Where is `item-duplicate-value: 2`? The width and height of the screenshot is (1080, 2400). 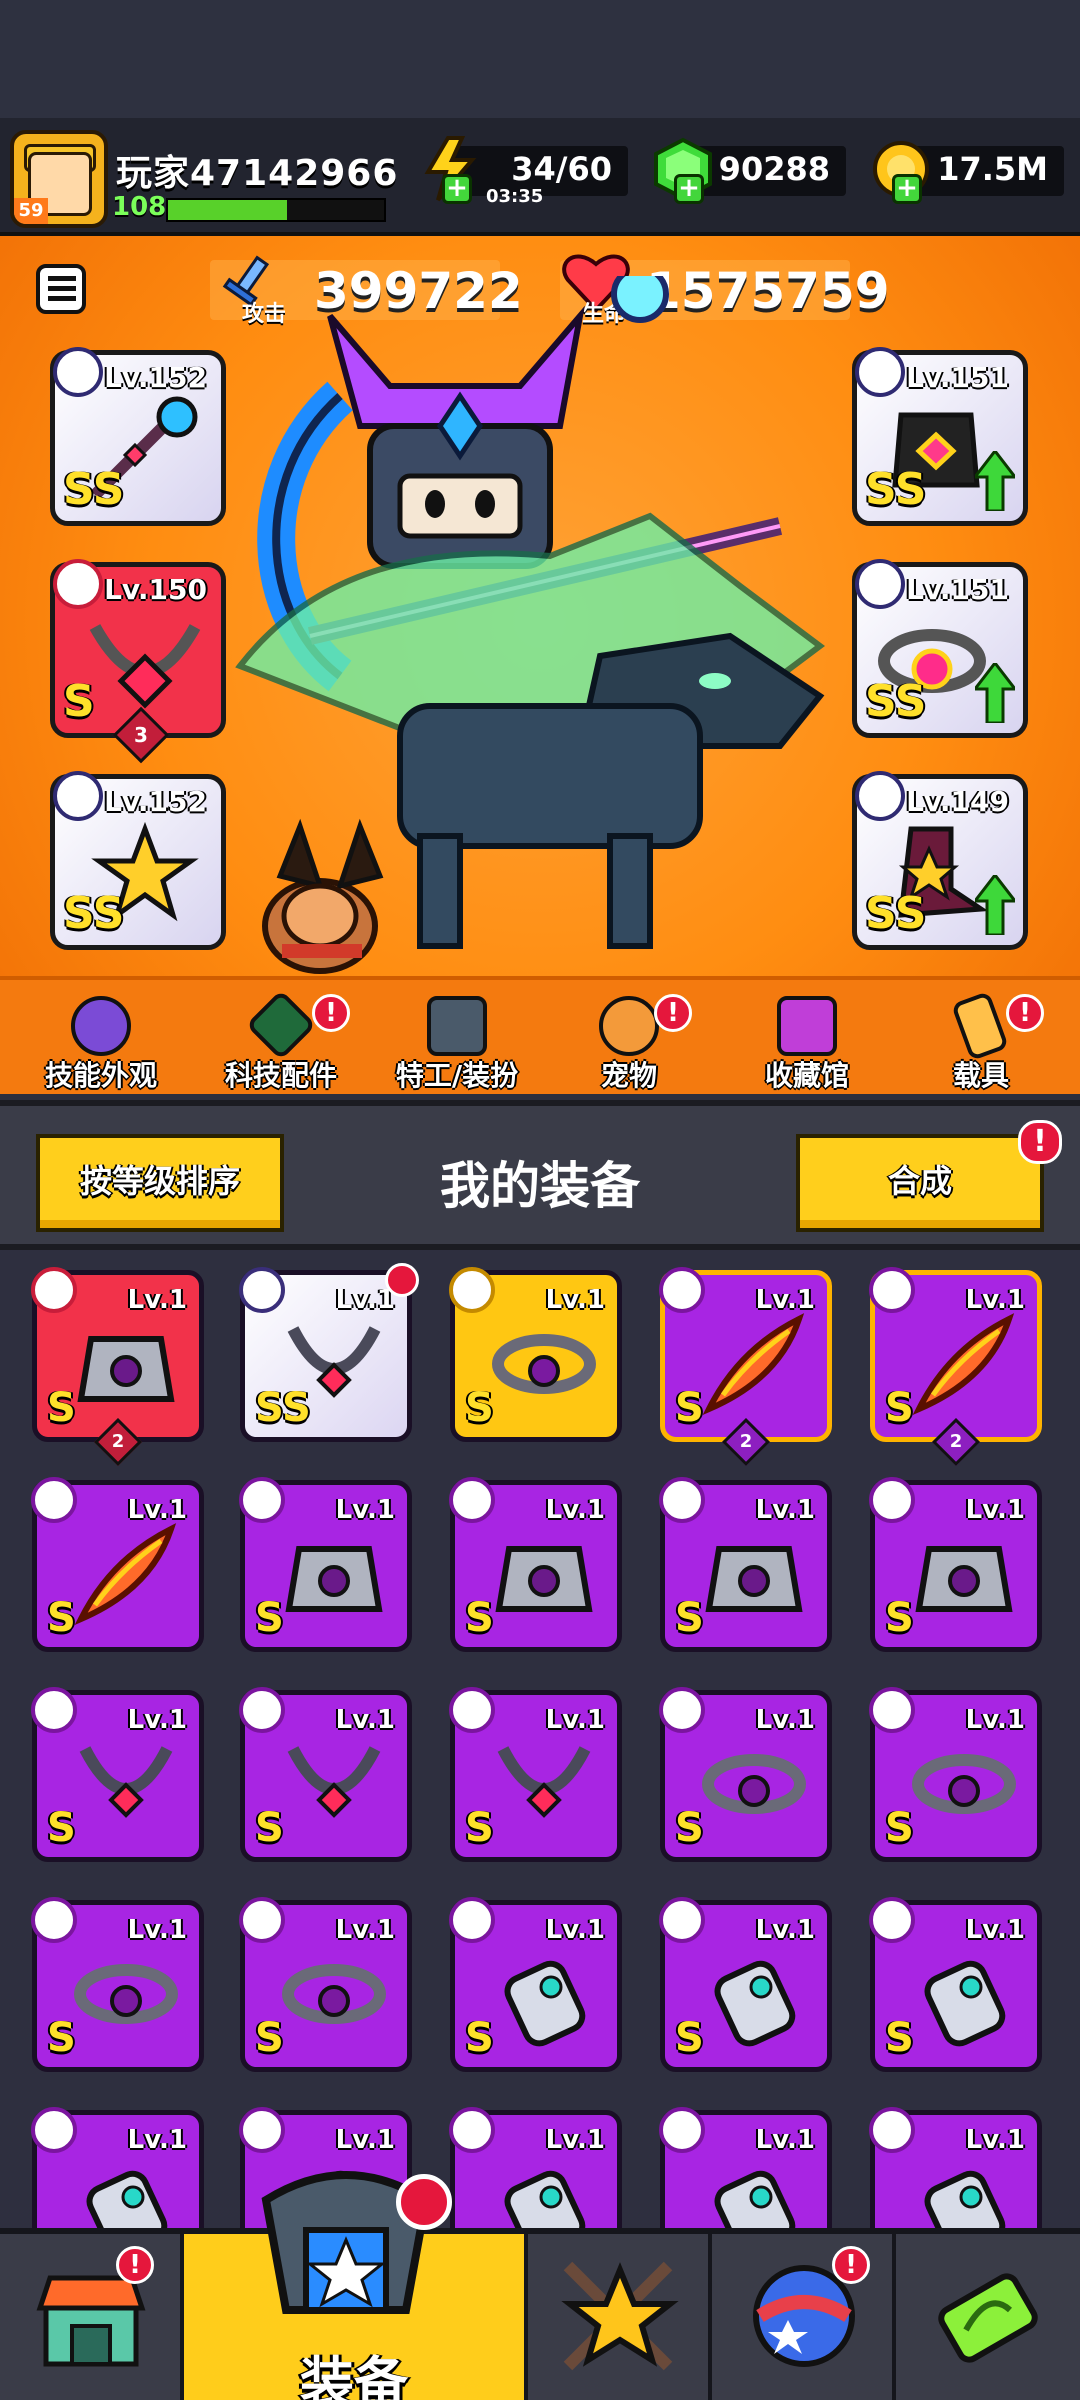 item-duplicate-value: 2 is located at coordinates (746, 1441).